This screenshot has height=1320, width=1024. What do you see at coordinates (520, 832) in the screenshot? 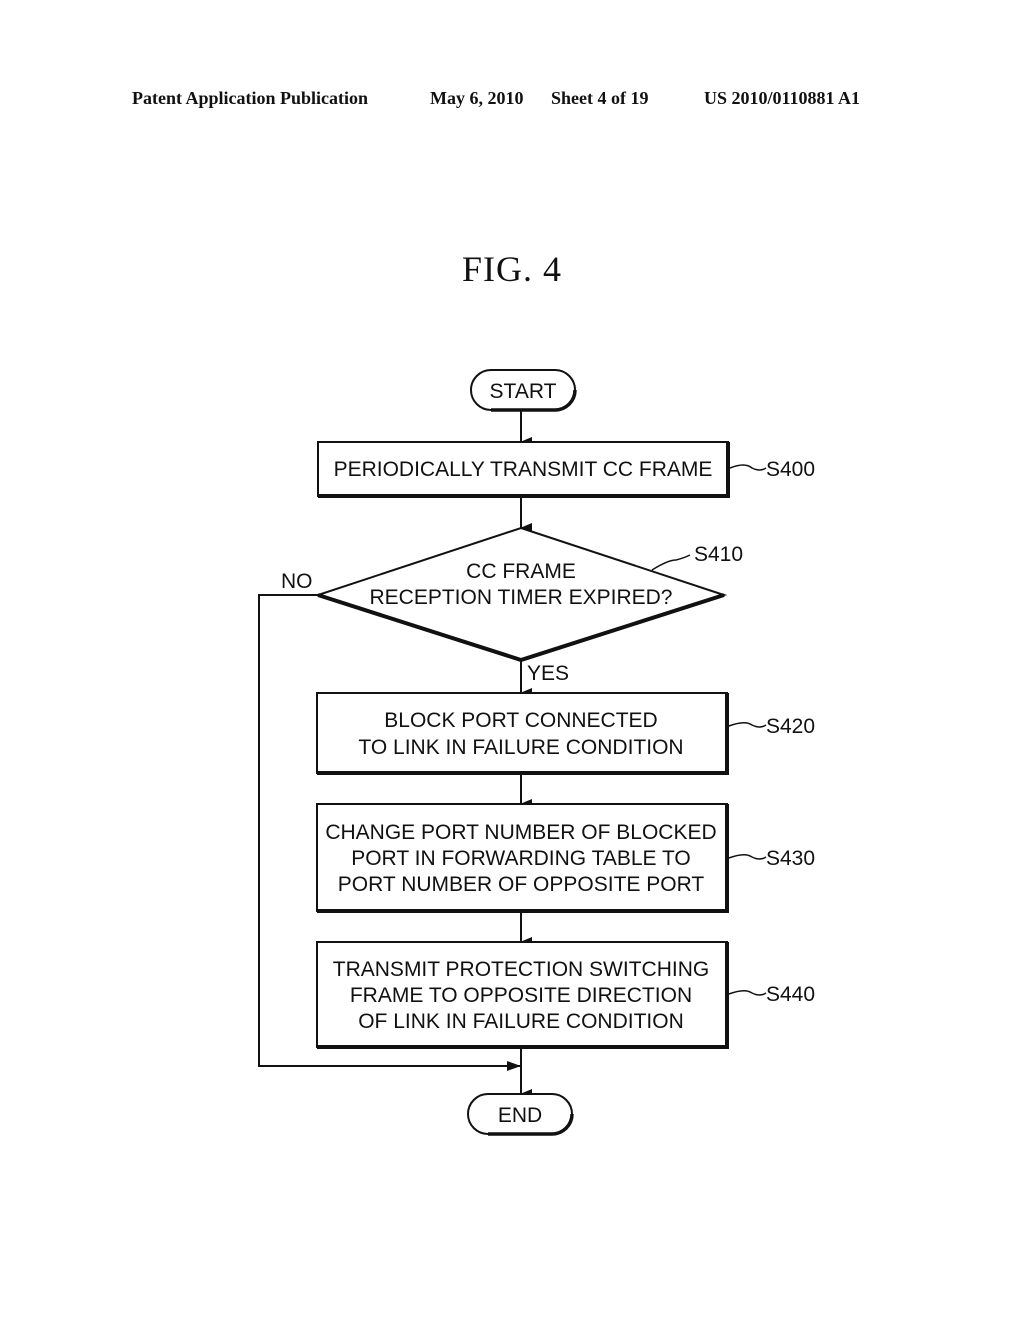
I see `step-s430-line-1: CHANGE PORT NUMBER OF BLOCKED` at bounding box center [520, 832].